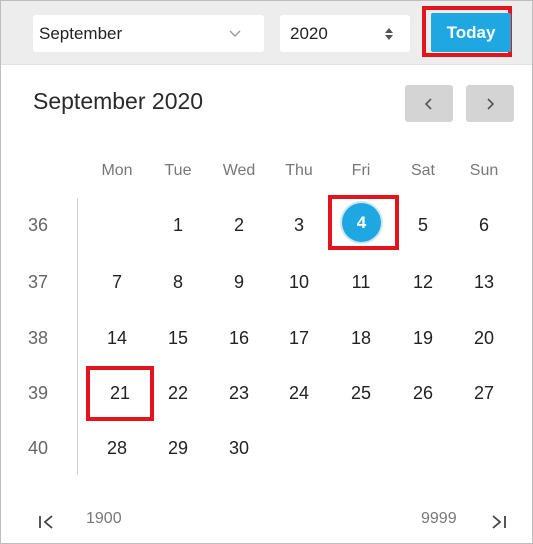 Image resolution: width=533 pixels, height=544 pixels. What do you see at coordinates (484, 170) in the screenshot?
I see `weekday-header: Sun` at bounding box center [484, 170].